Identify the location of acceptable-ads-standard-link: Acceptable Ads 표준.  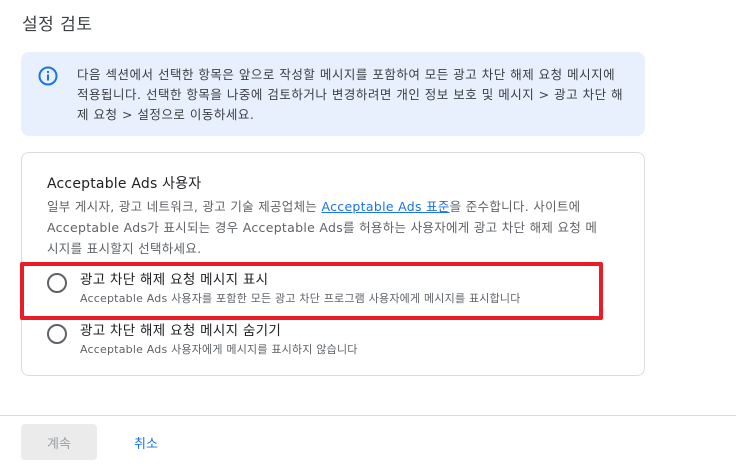
(385, 206).